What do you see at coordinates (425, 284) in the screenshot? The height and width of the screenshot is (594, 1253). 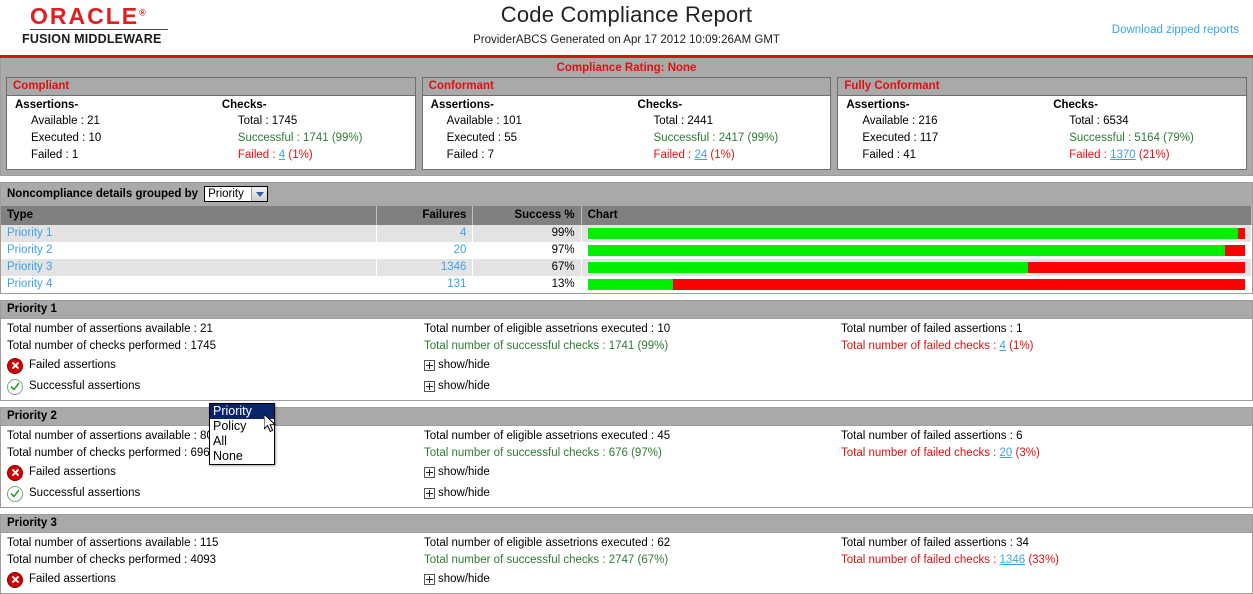 I see `row-failures-cell: 131` at bounding box center [425, 284].